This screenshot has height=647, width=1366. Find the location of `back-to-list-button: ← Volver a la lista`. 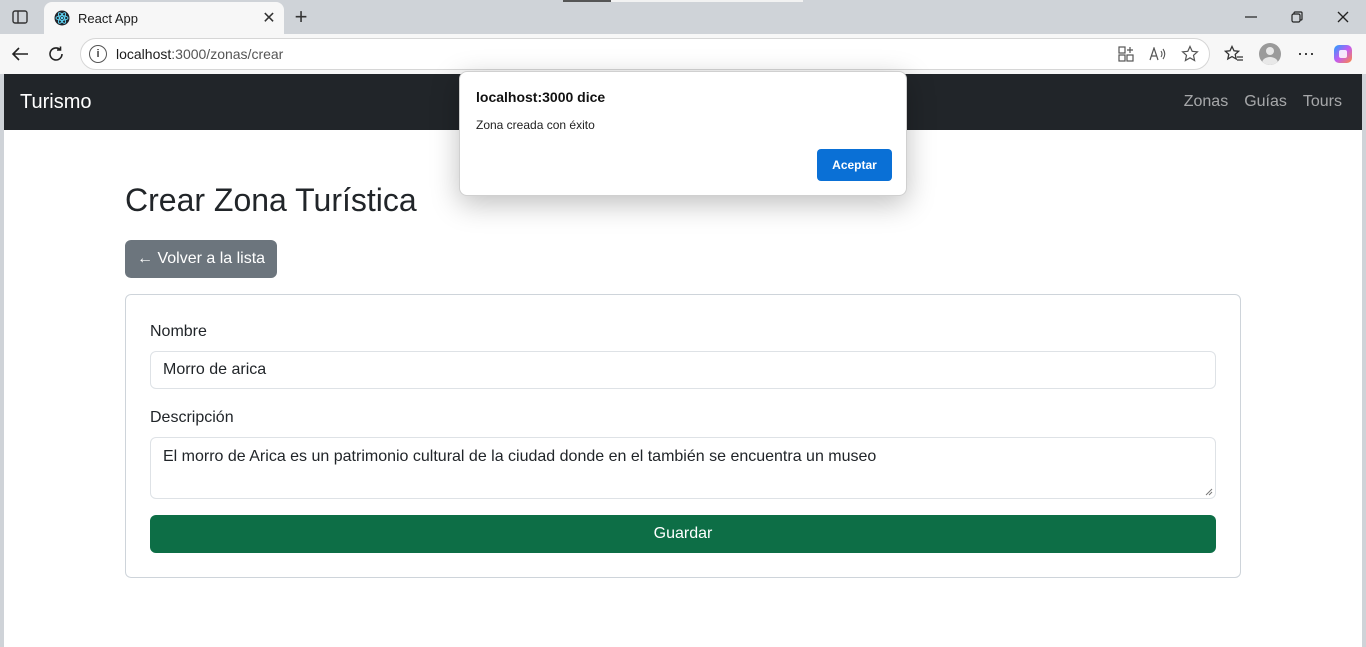

back-to-list-button: ← Volver a la lista is located at coordinates (201, 259).